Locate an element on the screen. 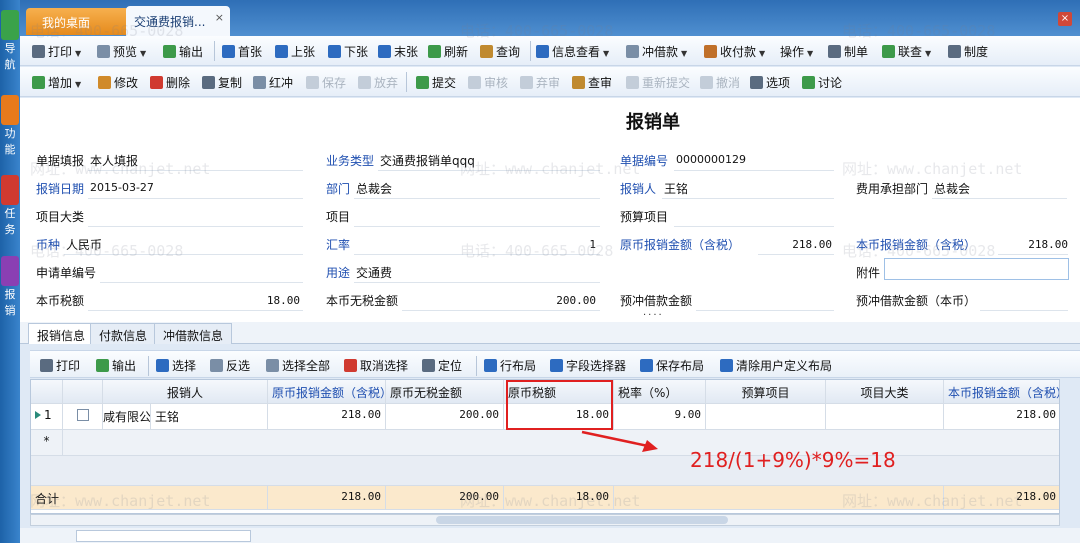  rate-field: 1 is located at coordinates (476, 244).